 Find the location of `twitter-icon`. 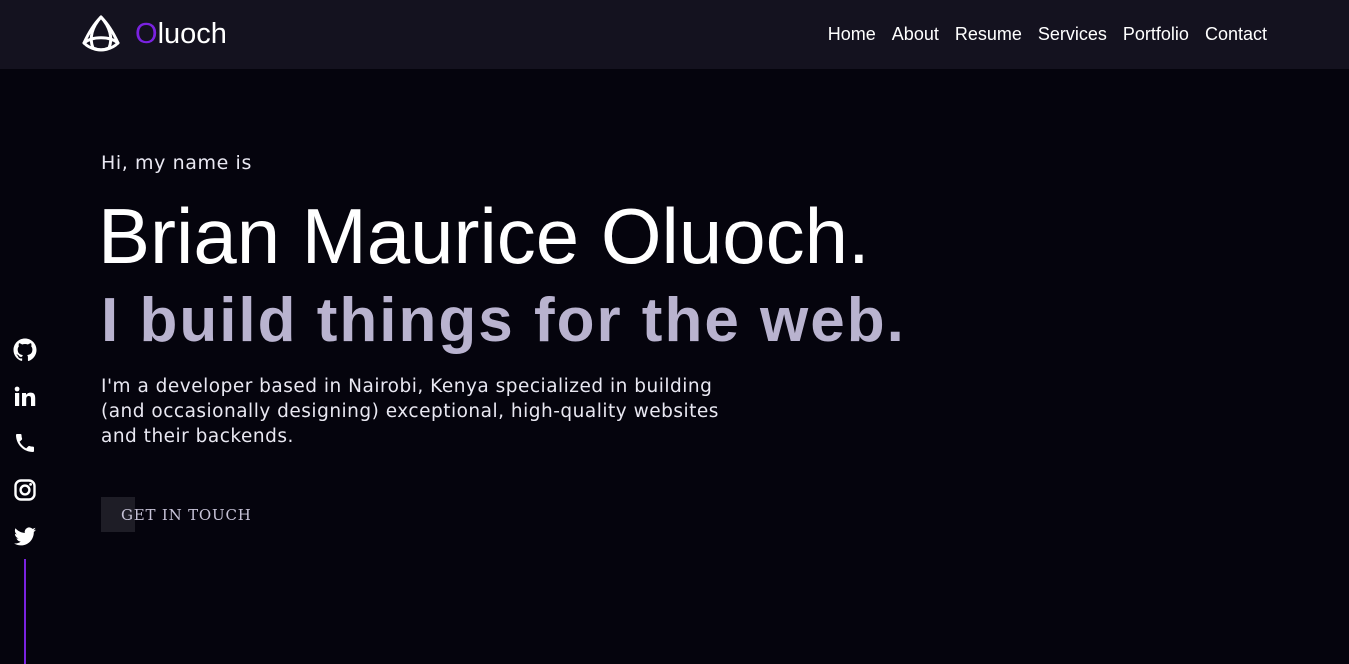

twitter-icon is located at coordinates (25, 537).